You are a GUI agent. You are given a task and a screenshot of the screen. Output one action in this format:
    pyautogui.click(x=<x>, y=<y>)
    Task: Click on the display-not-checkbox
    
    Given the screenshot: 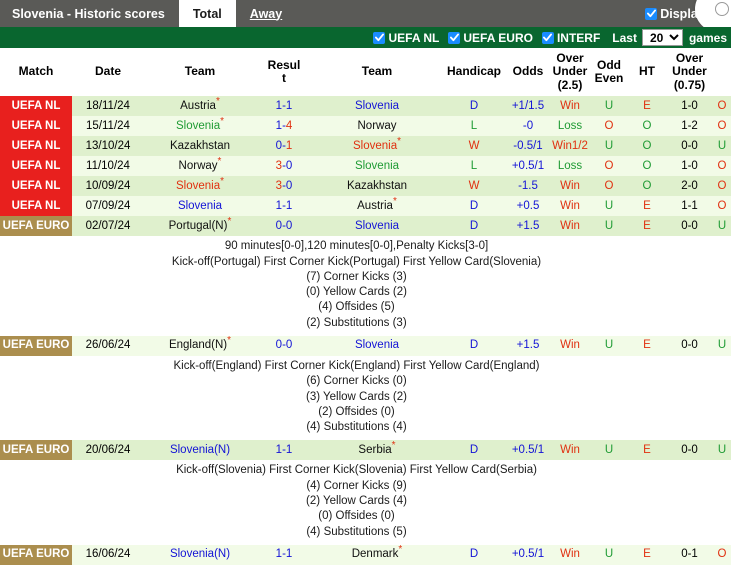 What is the action you would take?
    pyautogui.click(x=651, y=13)
    